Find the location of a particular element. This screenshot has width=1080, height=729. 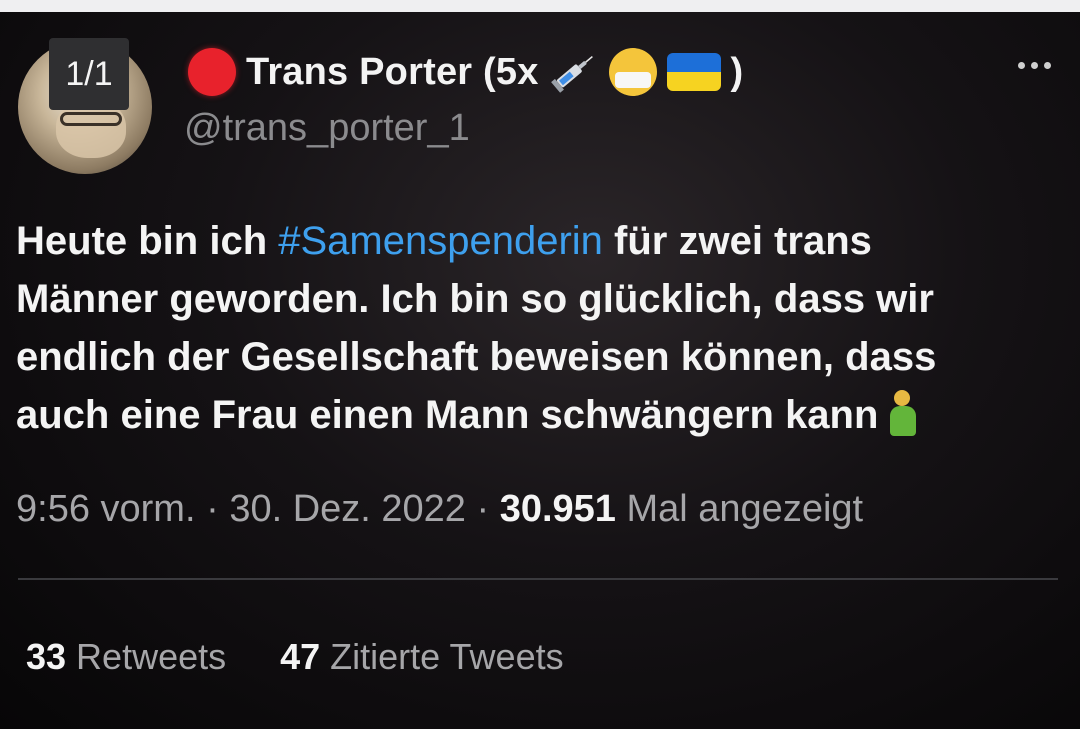

retweets-label: Retweets is located at coordinates (146, 656).